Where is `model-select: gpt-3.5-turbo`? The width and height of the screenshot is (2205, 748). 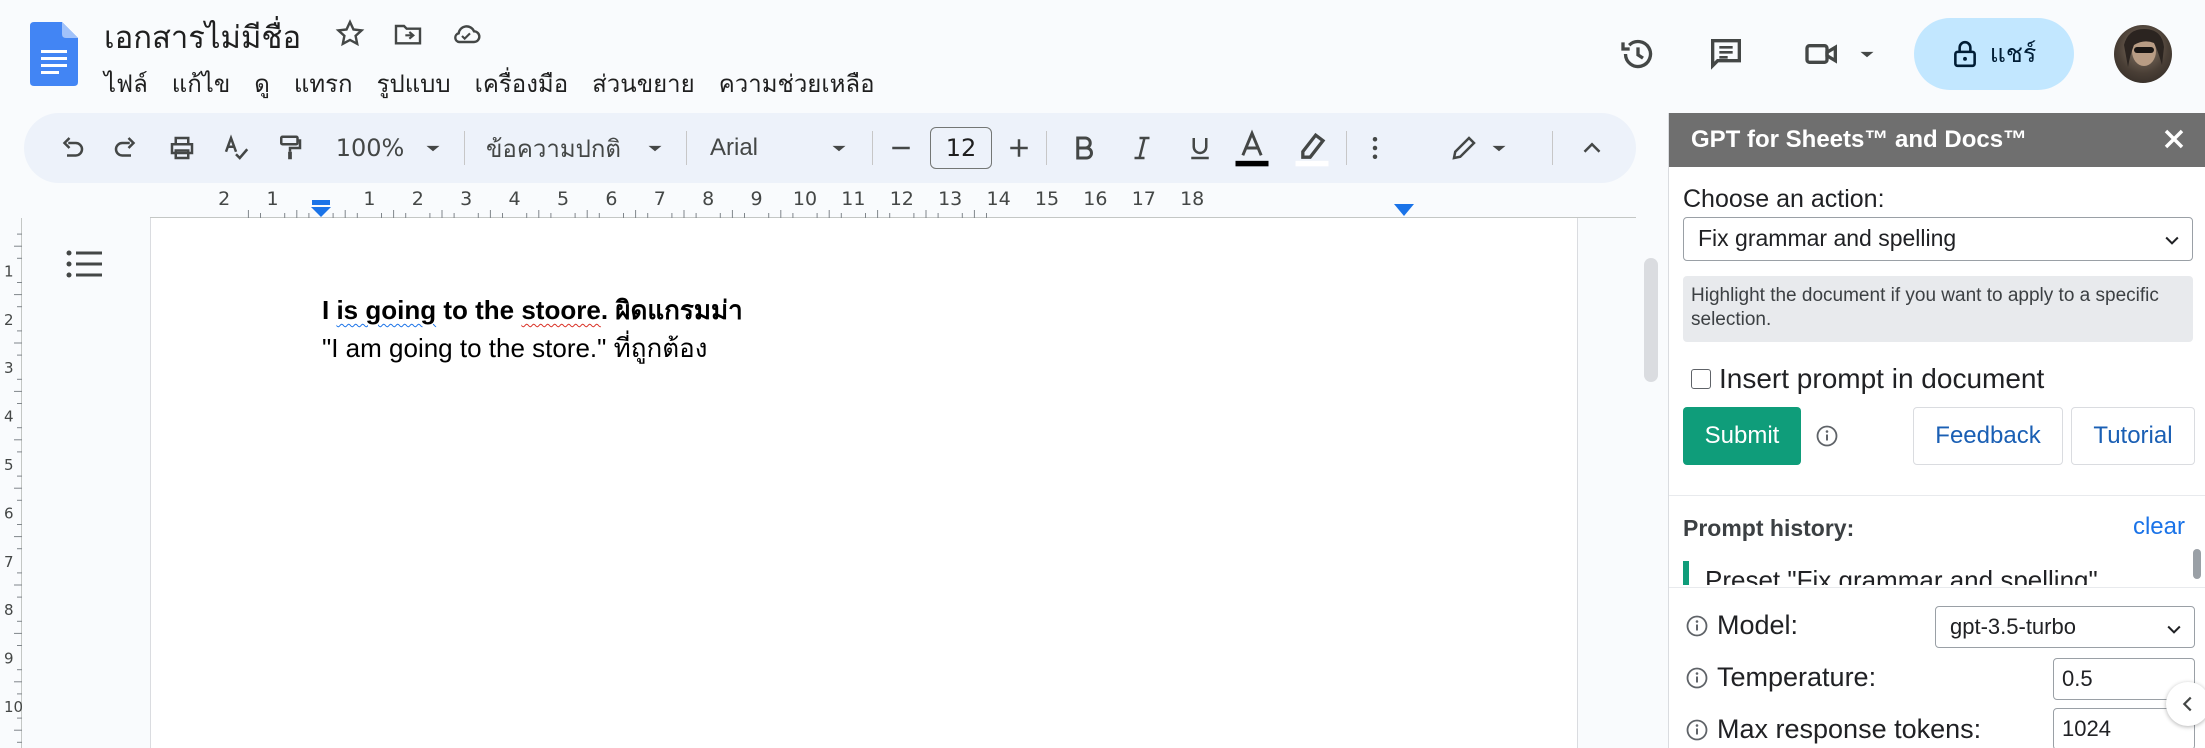
model-select: gpt-3.5-turbo is located at coordinates (2065, 627).